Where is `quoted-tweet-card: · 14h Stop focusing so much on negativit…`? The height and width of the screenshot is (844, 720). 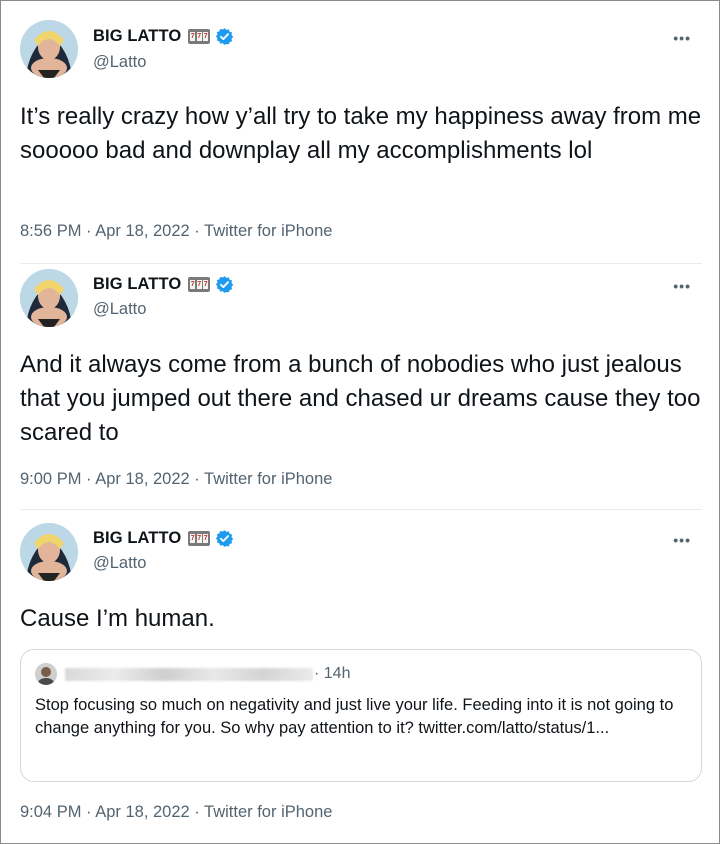
quoted-tweet-card: · 14h Stop focusing so much on negativit… is located at coordinates (361, 715).